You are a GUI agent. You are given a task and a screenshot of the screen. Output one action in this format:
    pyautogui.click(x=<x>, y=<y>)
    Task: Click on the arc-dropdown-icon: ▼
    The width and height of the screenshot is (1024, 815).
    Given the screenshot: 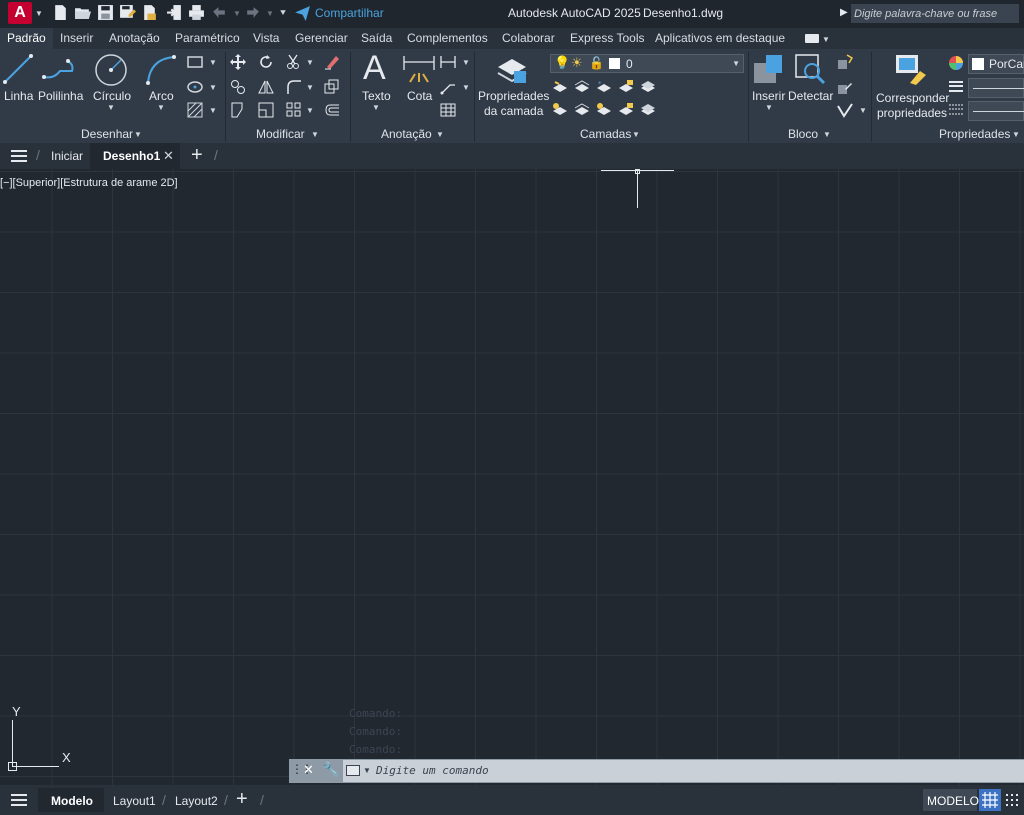 What is the action you would take?
    pyautogui.click(x=161, y=107)
    